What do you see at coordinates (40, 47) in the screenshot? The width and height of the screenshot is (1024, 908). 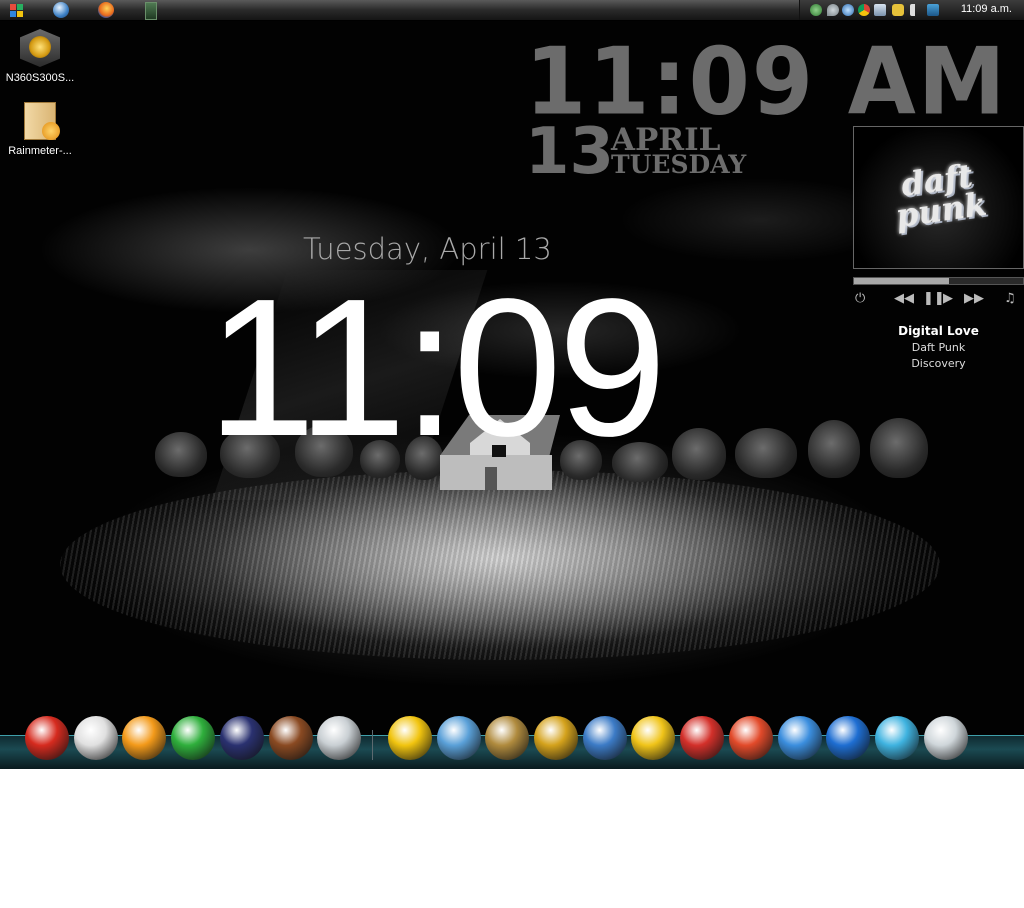 I see `norton-installer-icon` at bounding box center [40, 47].